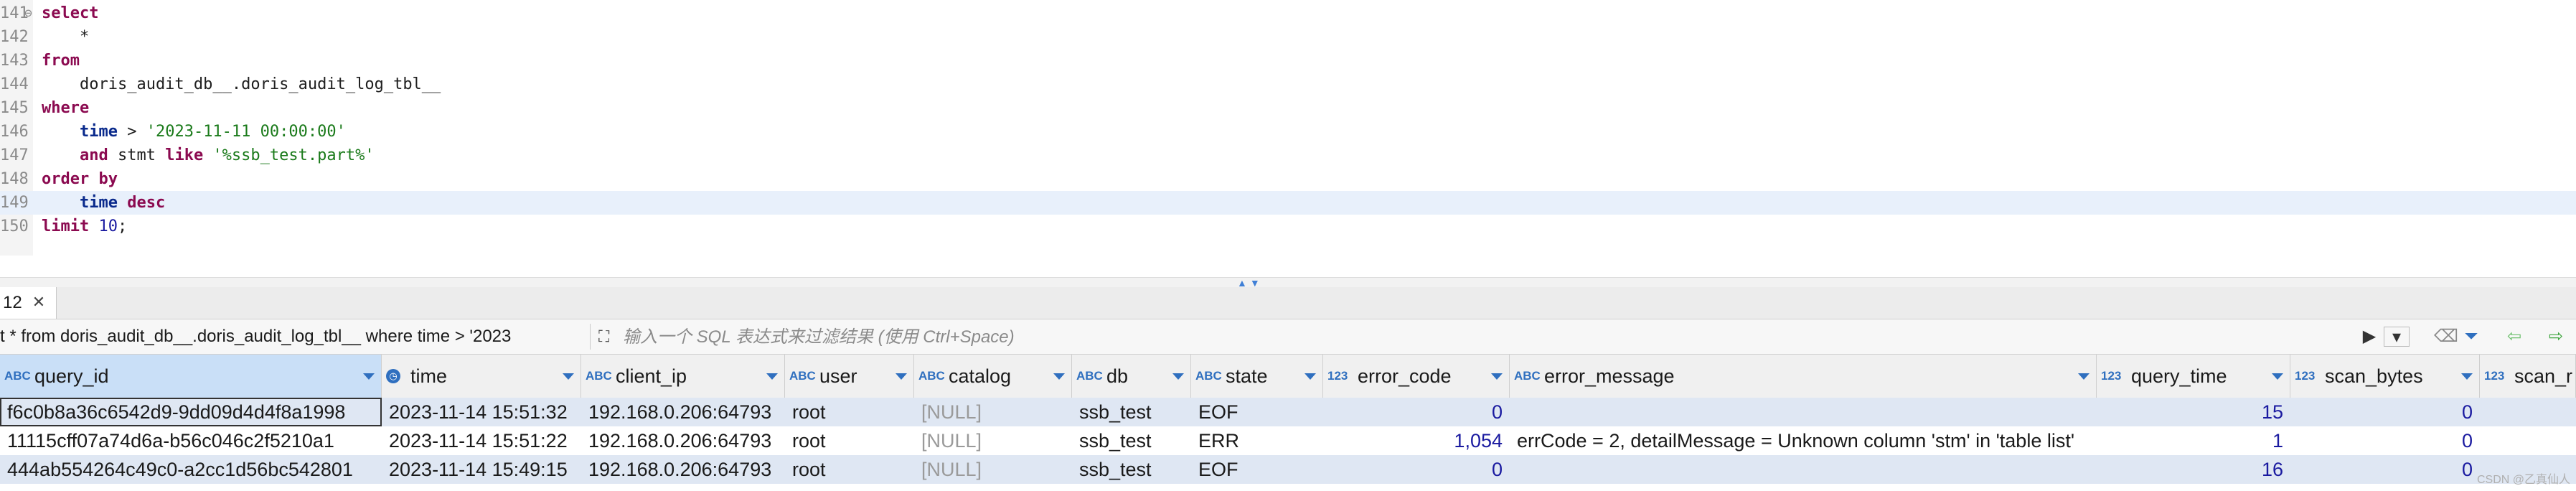  What do you see at coordinates (1288, 132) in the screenshot?
I see `code-line: 146 time > '2023-11-11 00:00:00'` at bounding box center [1288, 132].